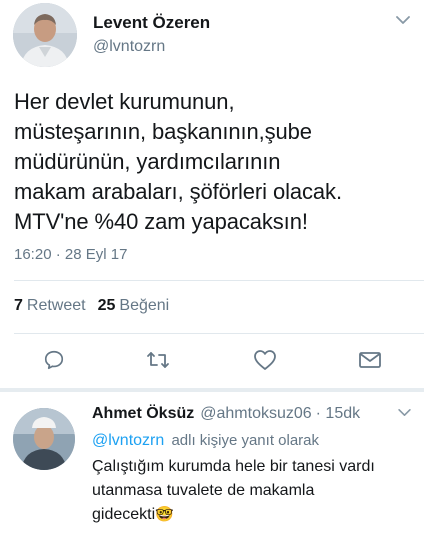  I want to click on tweet-text-line: MTV'ne %40 zam yapacaksın!, so click(161, 221).